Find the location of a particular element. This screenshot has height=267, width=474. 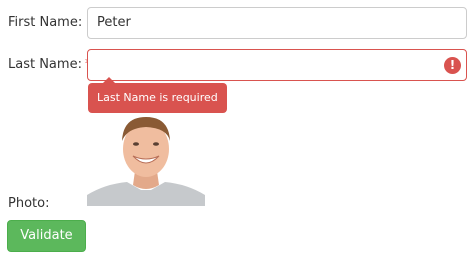

photo-image is located at coordinates (146, 159).